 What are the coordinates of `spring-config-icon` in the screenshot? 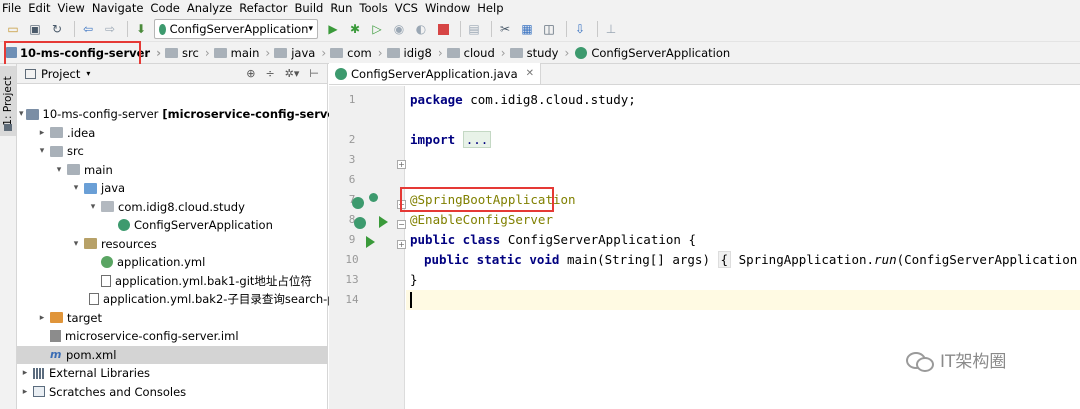 It's located at (373, 197).